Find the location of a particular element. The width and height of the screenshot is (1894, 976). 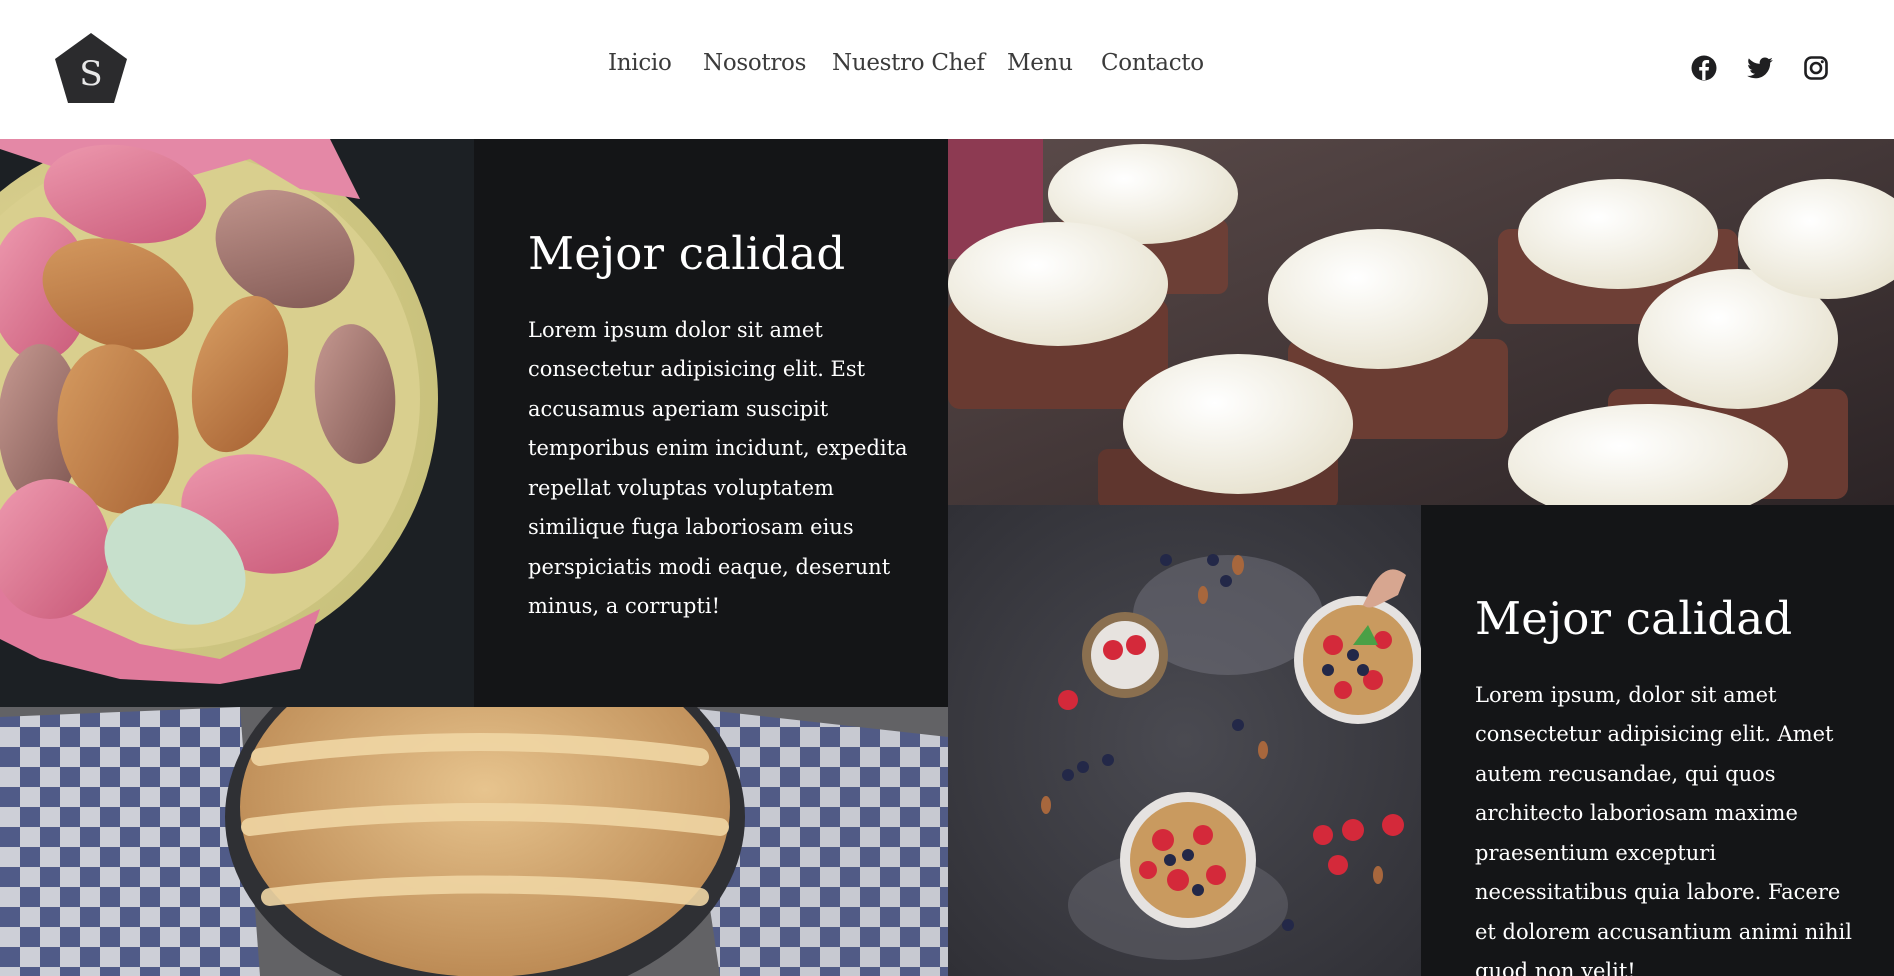

nav-contacto: Contacto is located at coordinates (1152, 63).